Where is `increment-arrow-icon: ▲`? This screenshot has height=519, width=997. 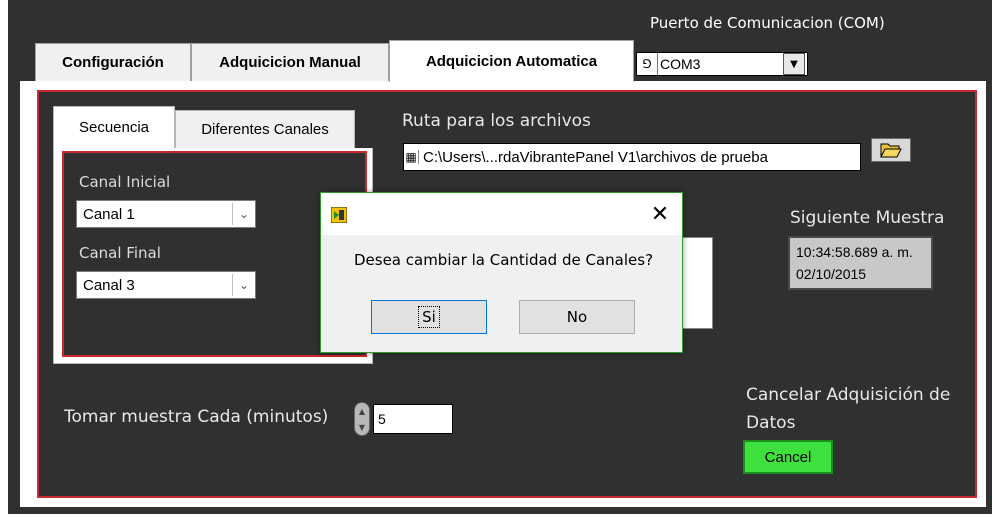 increment-arrow-icon: ▲ is located at coordinates (362, 411).